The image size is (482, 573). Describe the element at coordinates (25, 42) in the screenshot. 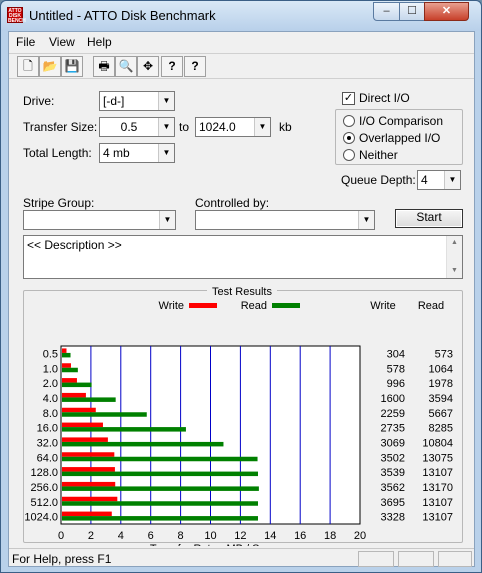

I see `menu-file: File` at that location.